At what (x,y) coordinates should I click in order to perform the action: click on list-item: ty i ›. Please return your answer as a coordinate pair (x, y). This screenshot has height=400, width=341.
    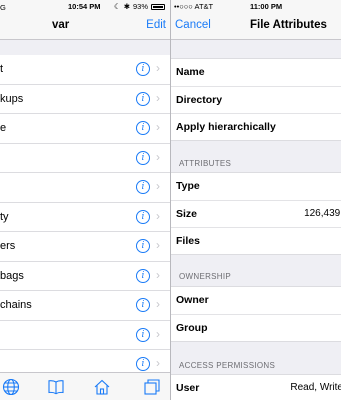
    Looking at the image, I should click on (85, 217).